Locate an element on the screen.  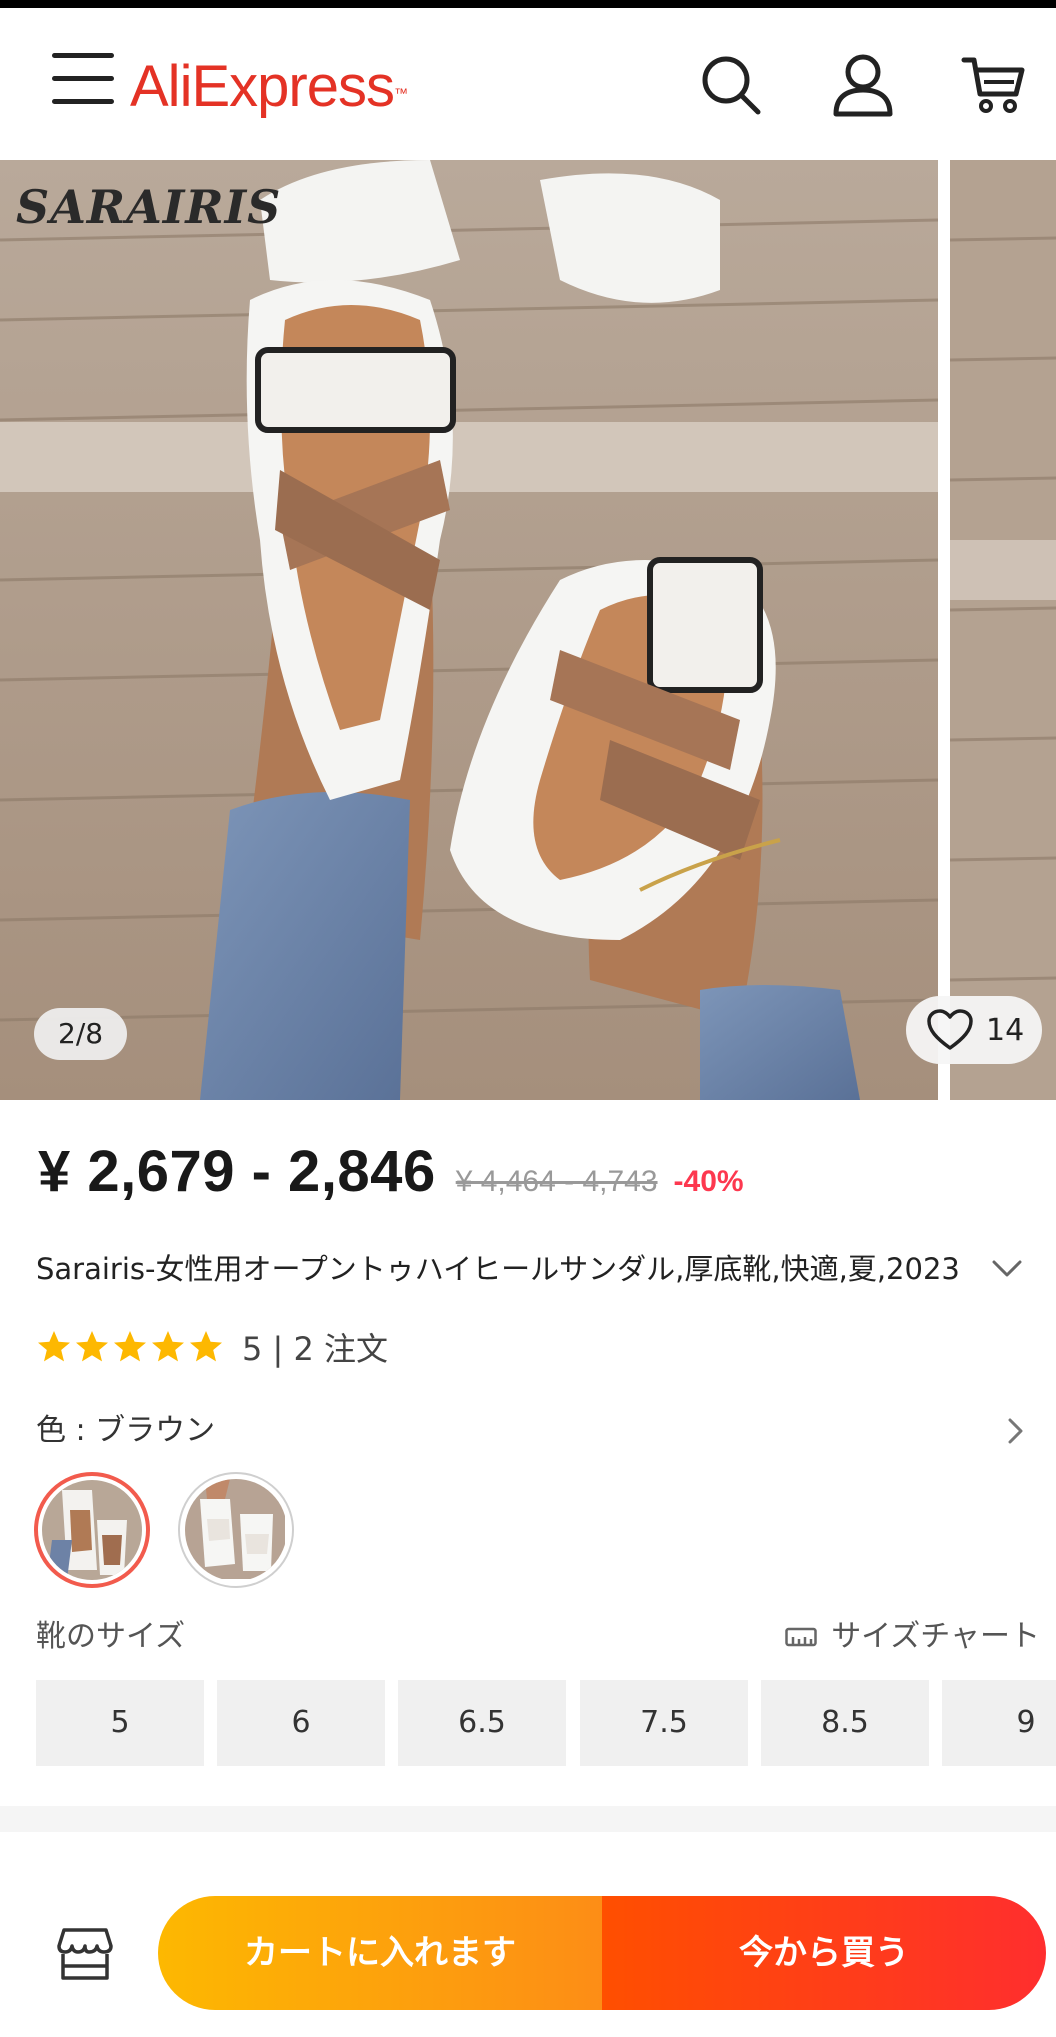
color-swatch-white is located at coordinates (236, 1530).